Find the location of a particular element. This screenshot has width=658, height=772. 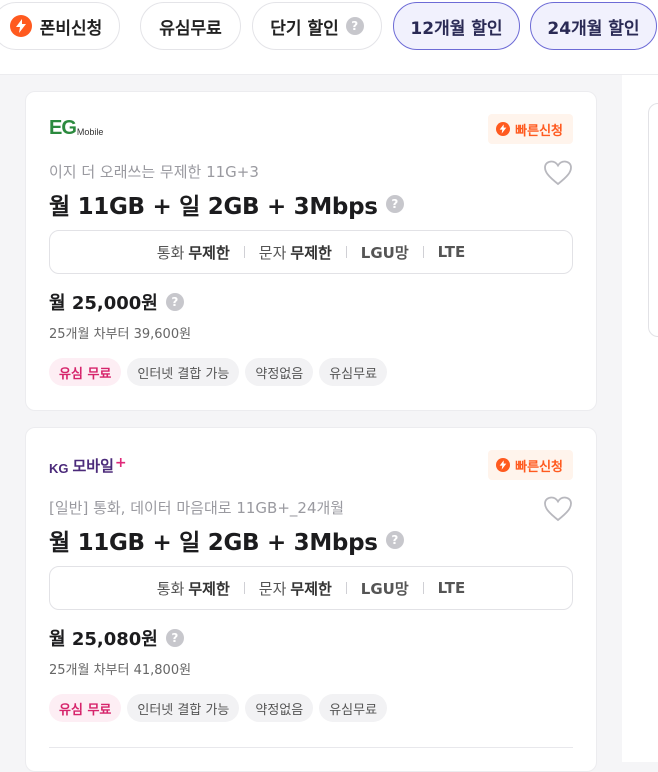

price-after-promo: 25개월 차부터 39,600원 is located at coordinates (120, 334).